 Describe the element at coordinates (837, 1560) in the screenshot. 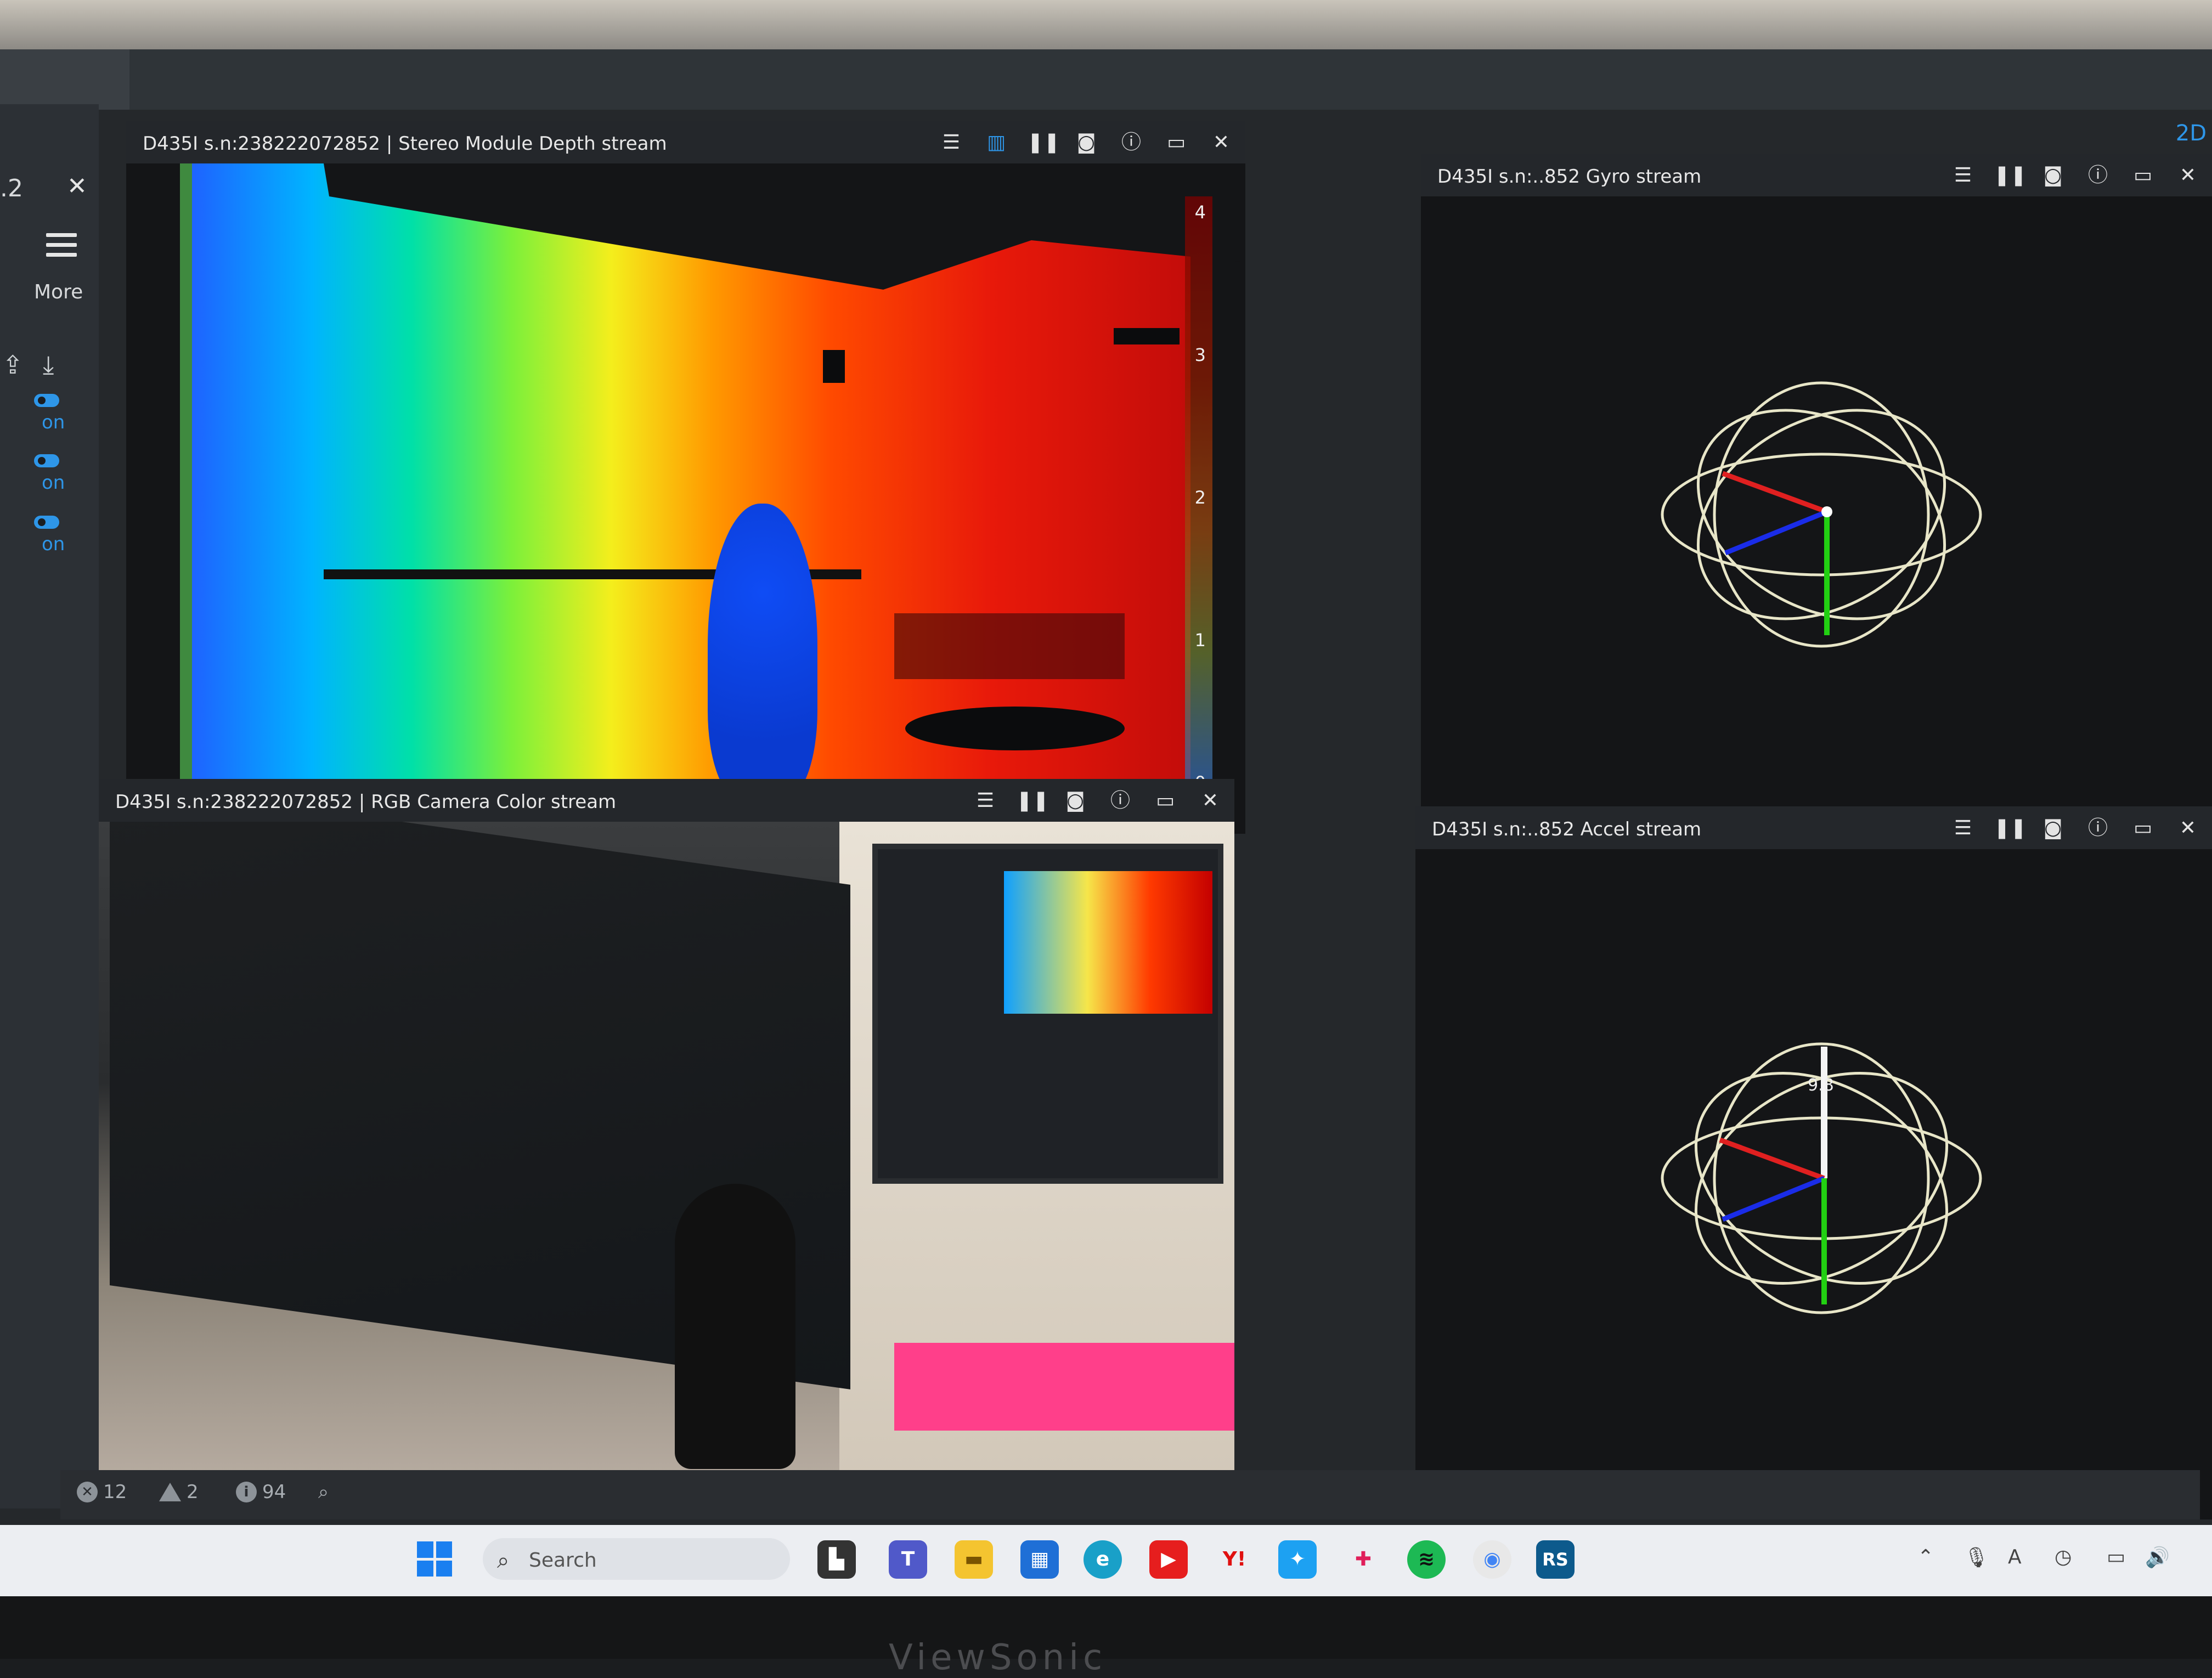

I see `task-view-icon: ▙` at that location.